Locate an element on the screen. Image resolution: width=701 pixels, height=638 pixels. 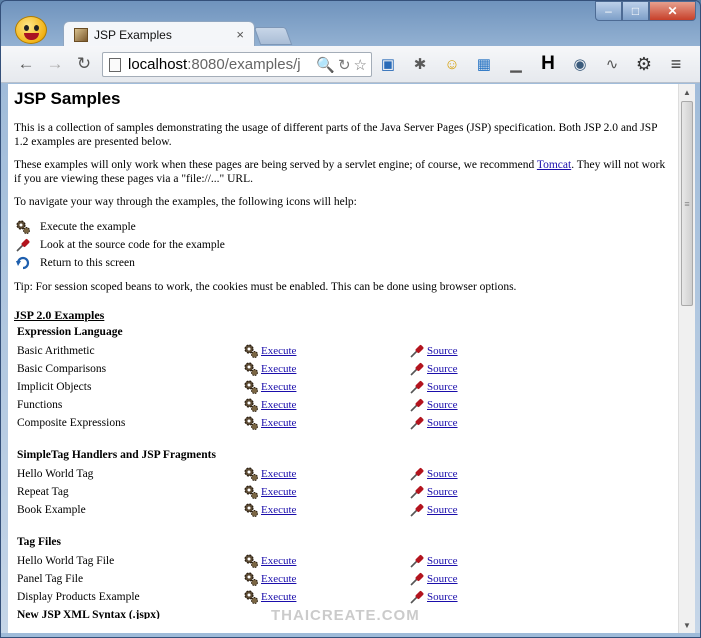
extension-circle-icon: ◉ is located at coordinates (580, 64).